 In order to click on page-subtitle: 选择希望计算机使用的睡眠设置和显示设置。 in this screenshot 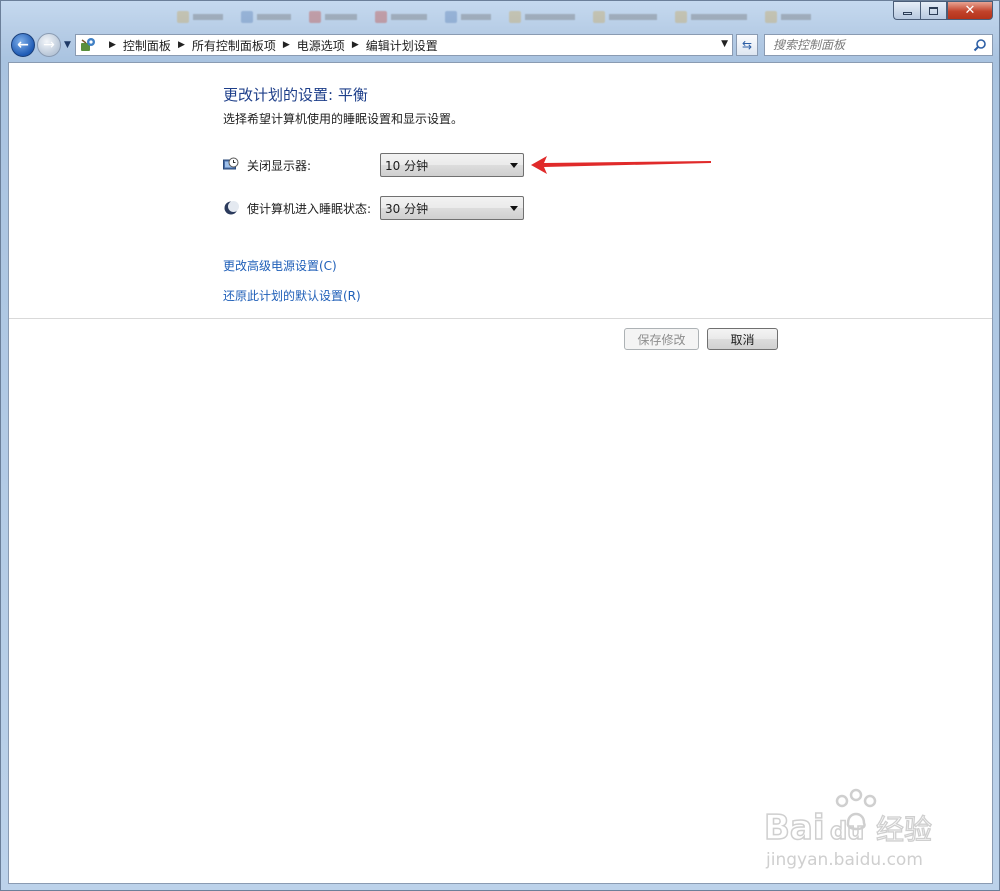, I will do `click(343, 119)`.